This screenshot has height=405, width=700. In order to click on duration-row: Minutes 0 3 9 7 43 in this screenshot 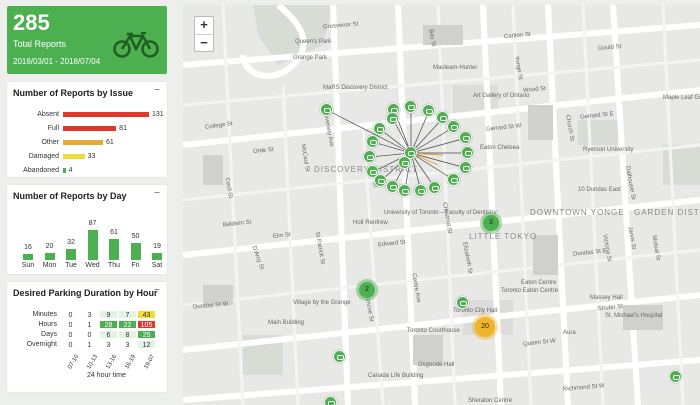, I will do `click(92, 314)`.